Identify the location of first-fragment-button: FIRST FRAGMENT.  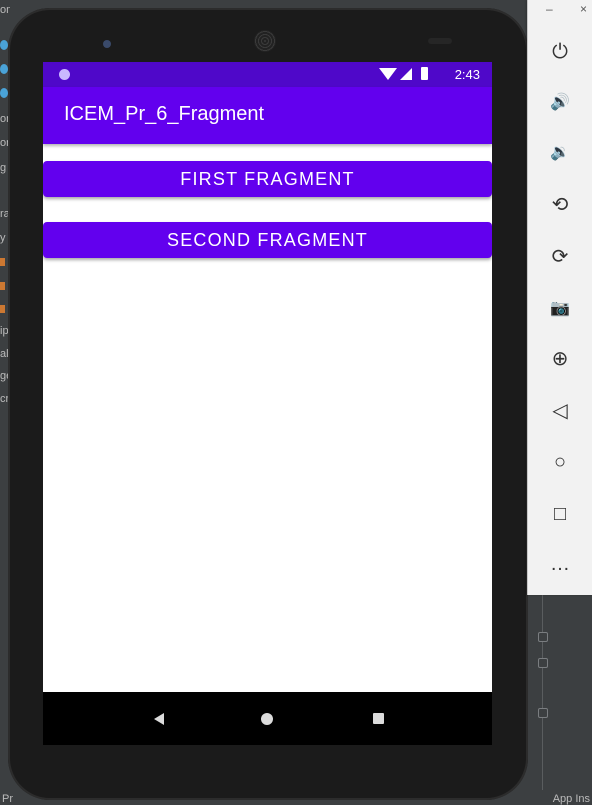
(267, 179).